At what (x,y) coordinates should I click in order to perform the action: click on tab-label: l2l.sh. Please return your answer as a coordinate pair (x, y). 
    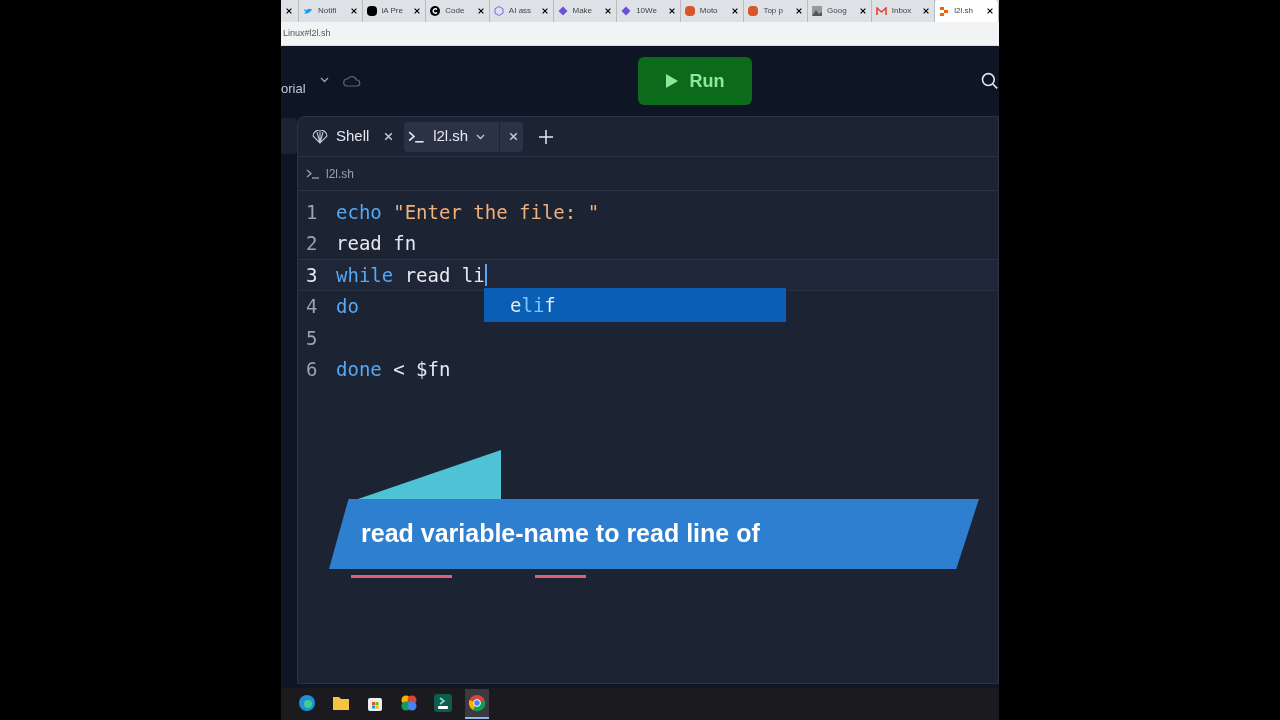
    Looking at the image, I should click on (451, 136).